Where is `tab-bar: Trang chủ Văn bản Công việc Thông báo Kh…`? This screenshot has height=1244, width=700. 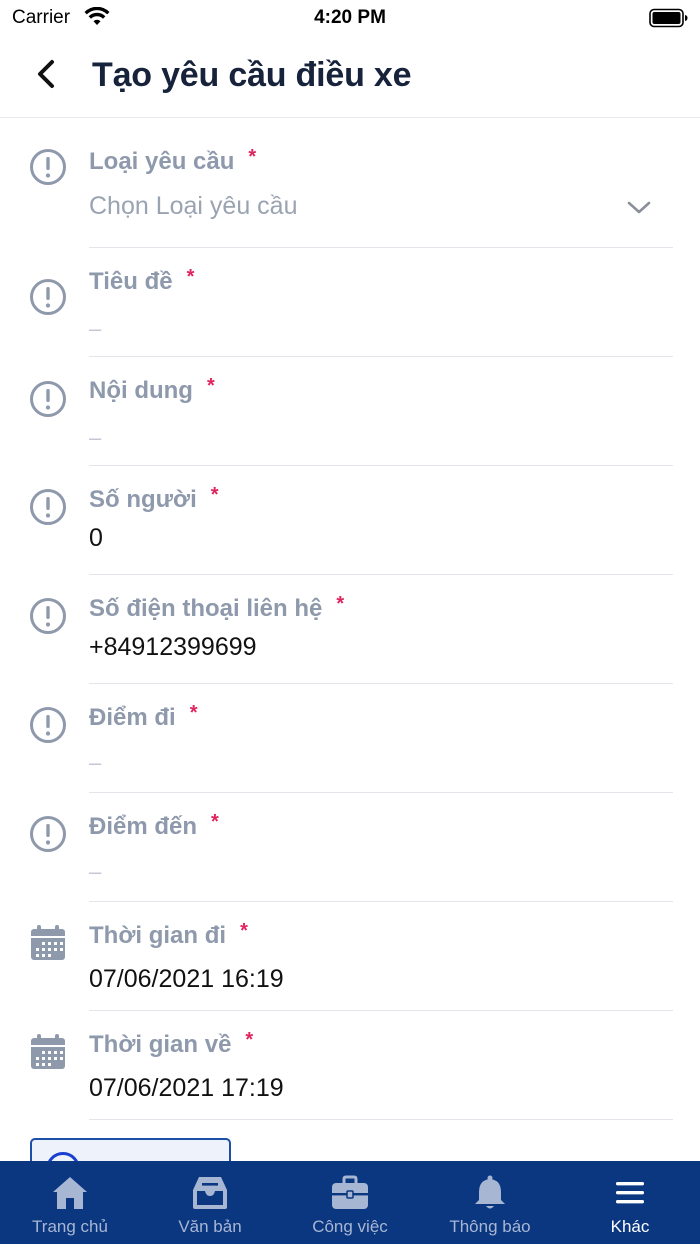
tab-bar: Trang chủ Văn bản Công việc Thông báo Kh… is located at coordinates (350, 1202).